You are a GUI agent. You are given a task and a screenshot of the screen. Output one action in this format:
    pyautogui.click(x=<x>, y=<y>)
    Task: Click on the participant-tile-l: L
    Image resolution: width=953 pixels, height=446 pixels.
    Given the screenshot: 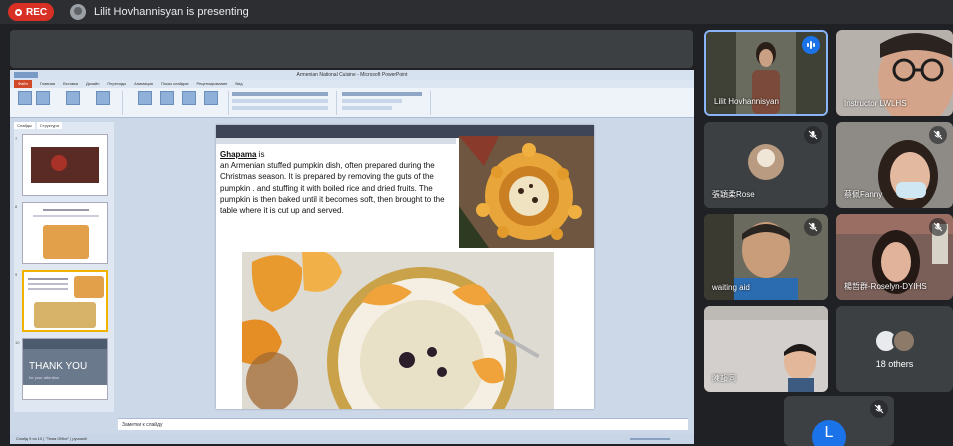 What is the action you would take?
    pyautogui.click(x=839, y=421)
    